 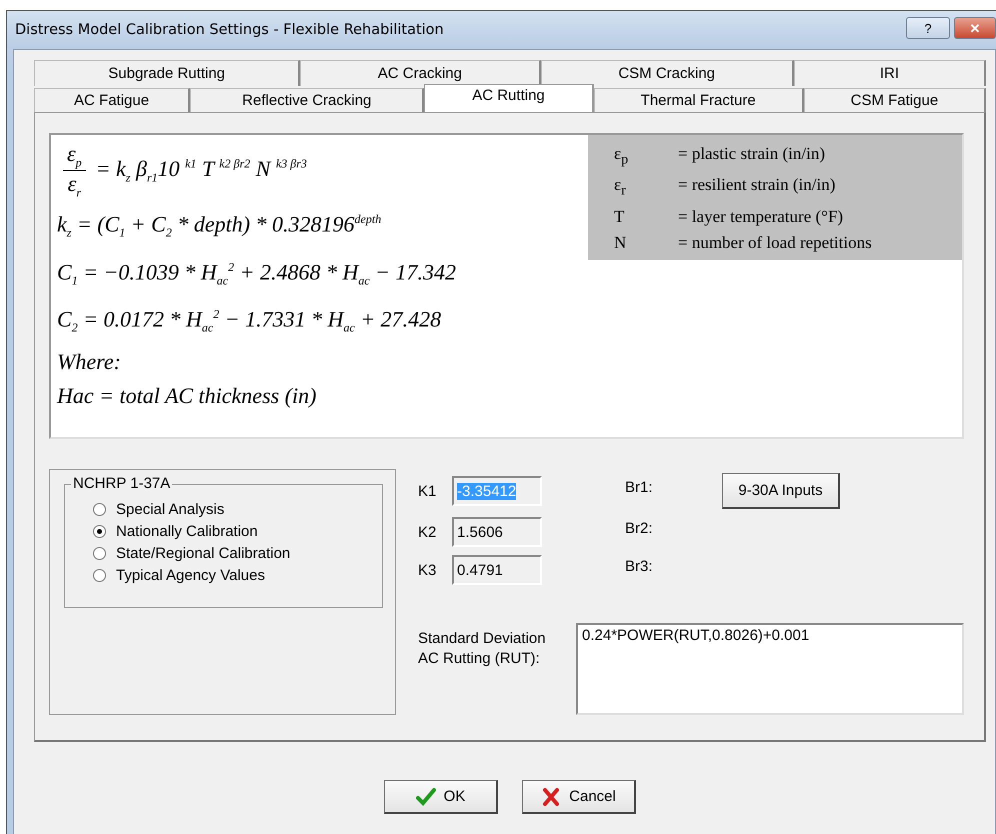 What do you see at coordinates (620, 187) in the screenshot?
I see `legend-symbol: ε$_{r}$` at bounding box center [620, 187].